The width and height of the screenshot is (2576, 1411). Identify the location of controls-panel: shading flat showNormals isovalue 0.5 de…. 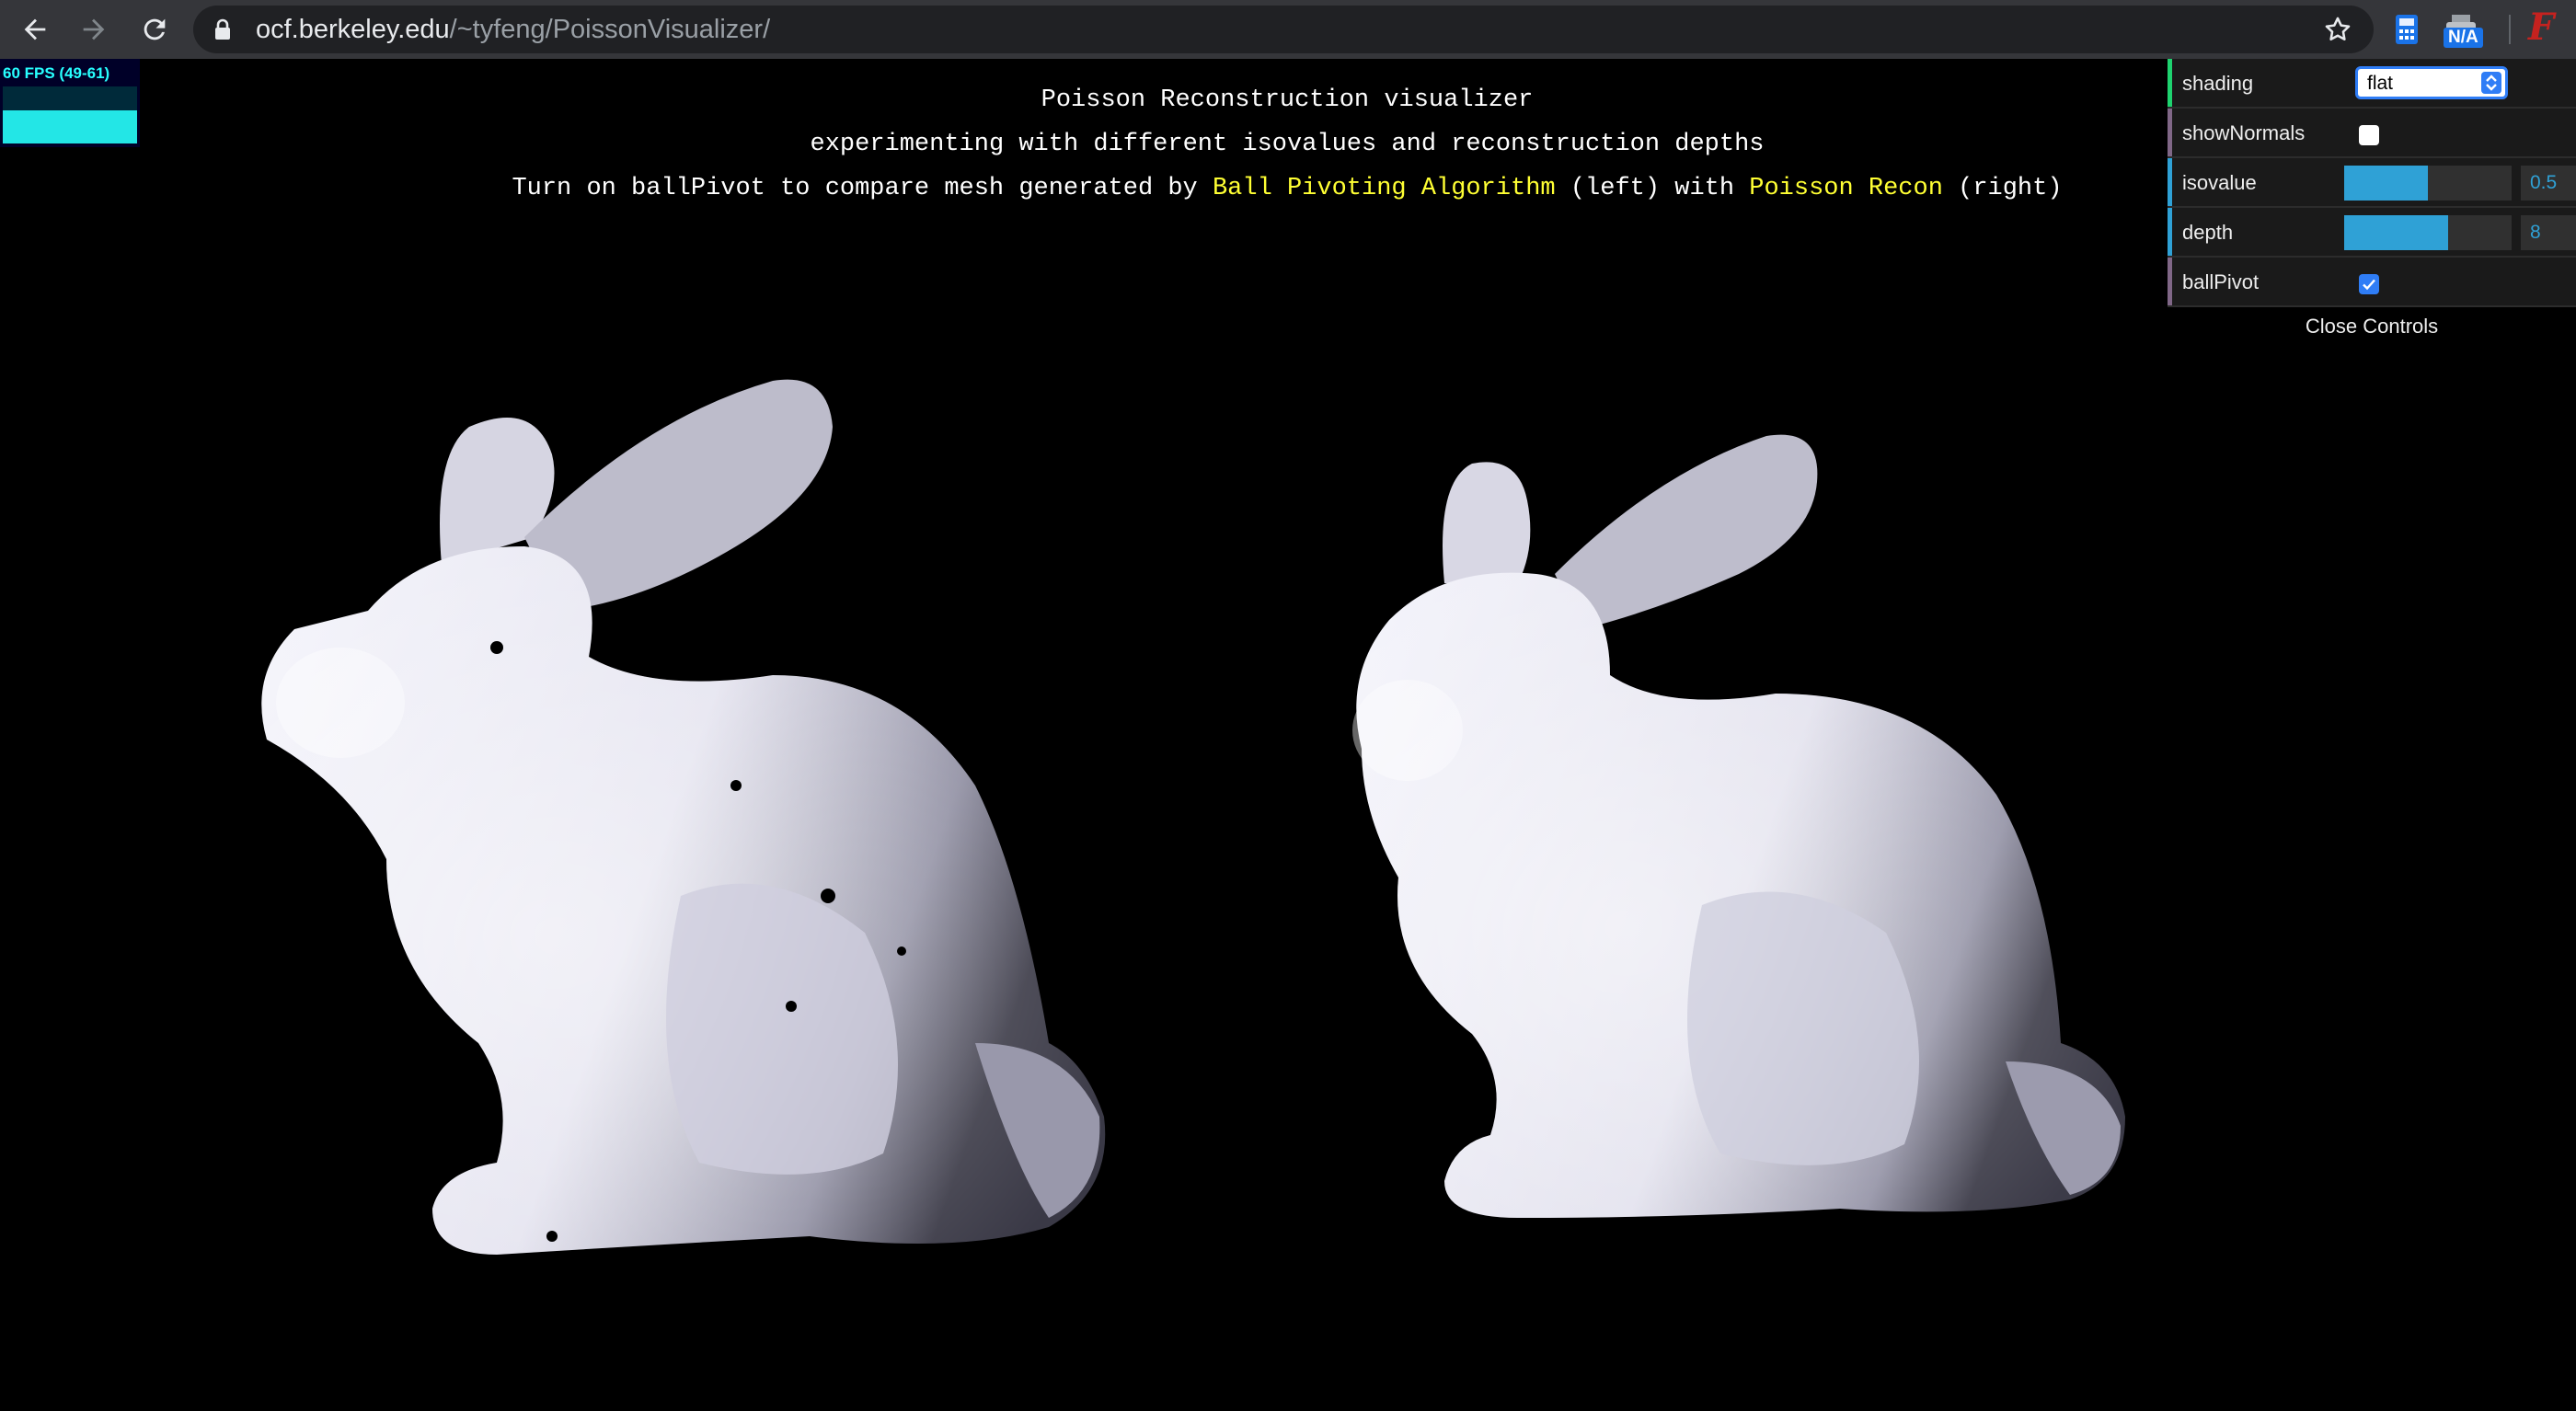
(2372, 204).